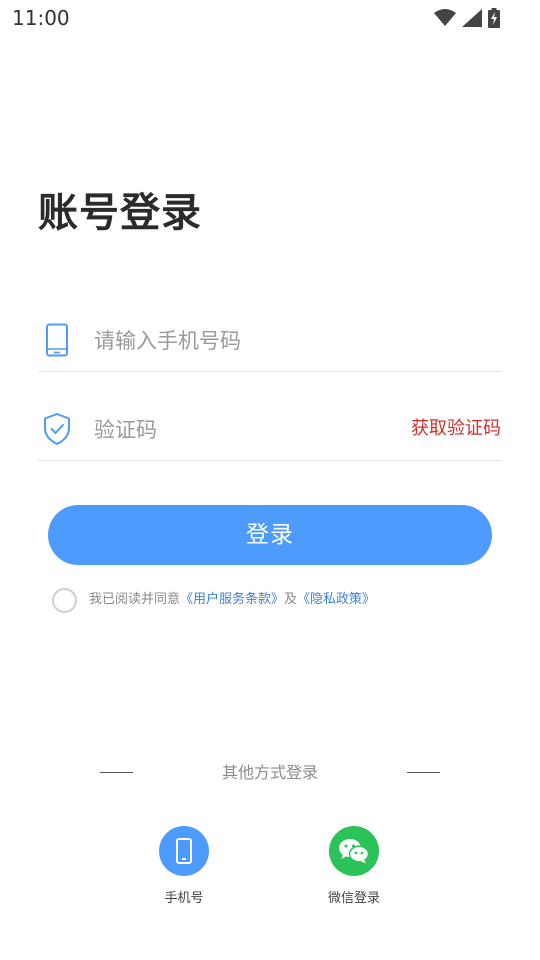 Image resolution: width=540 pixels, height=960 pixels. Describe the element at coordinates (270, 535) in the screenshot. I see `login-button: 登录` at that location.